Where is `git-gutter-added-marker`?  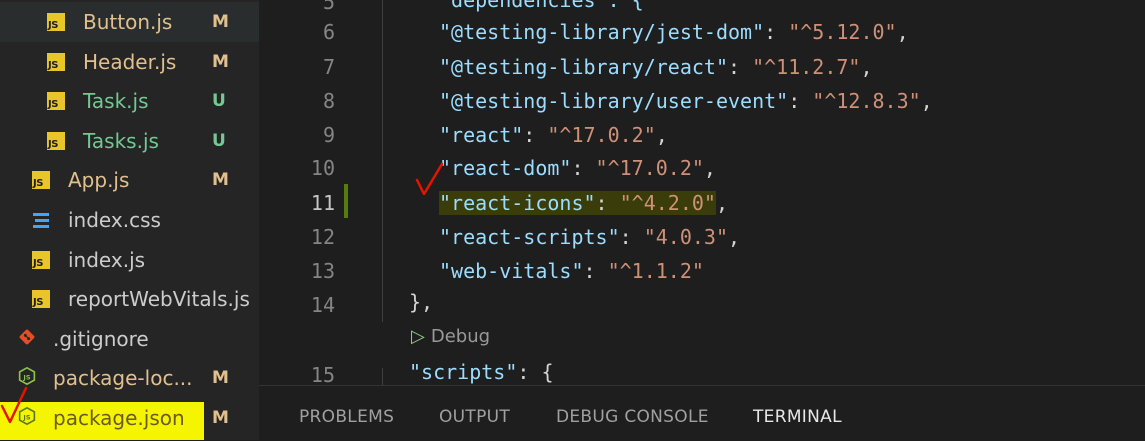 git-gutter-added-marker is located at coordinates (346, 201).